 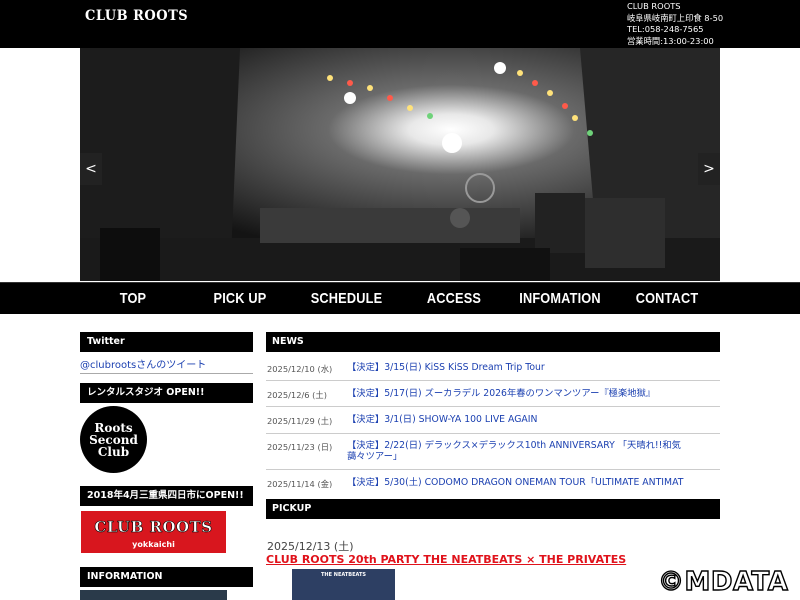 I want to click on slider-next-arrow: >, so click(x=709, y=169).